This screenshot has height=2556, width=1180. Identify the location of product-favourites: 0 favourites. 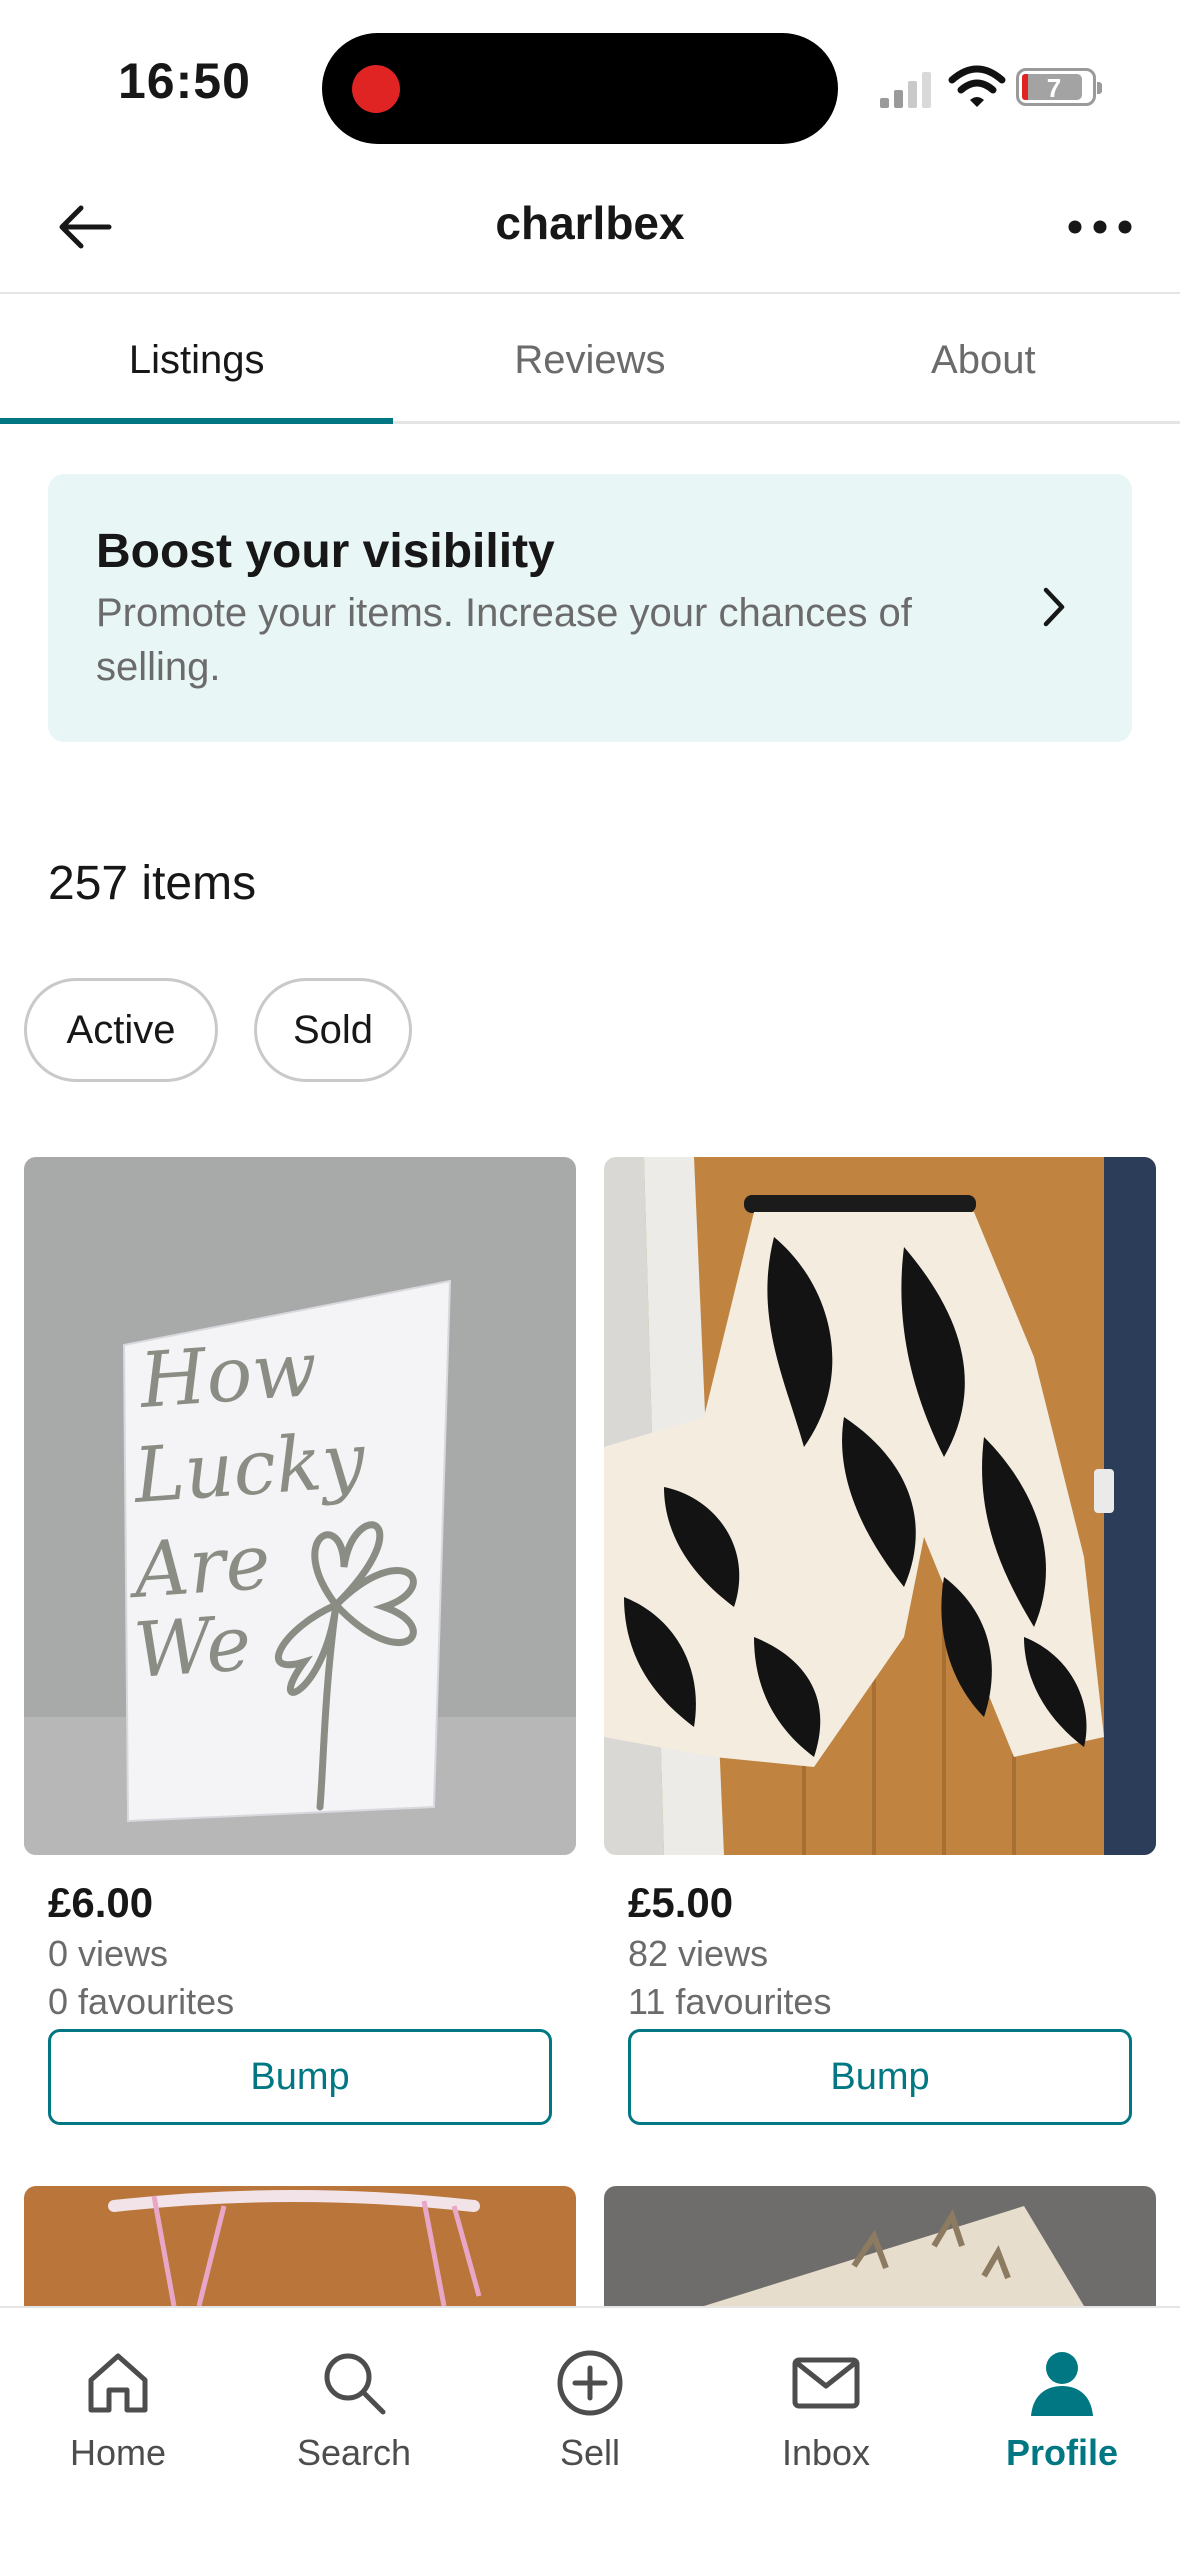
(141, 2001).